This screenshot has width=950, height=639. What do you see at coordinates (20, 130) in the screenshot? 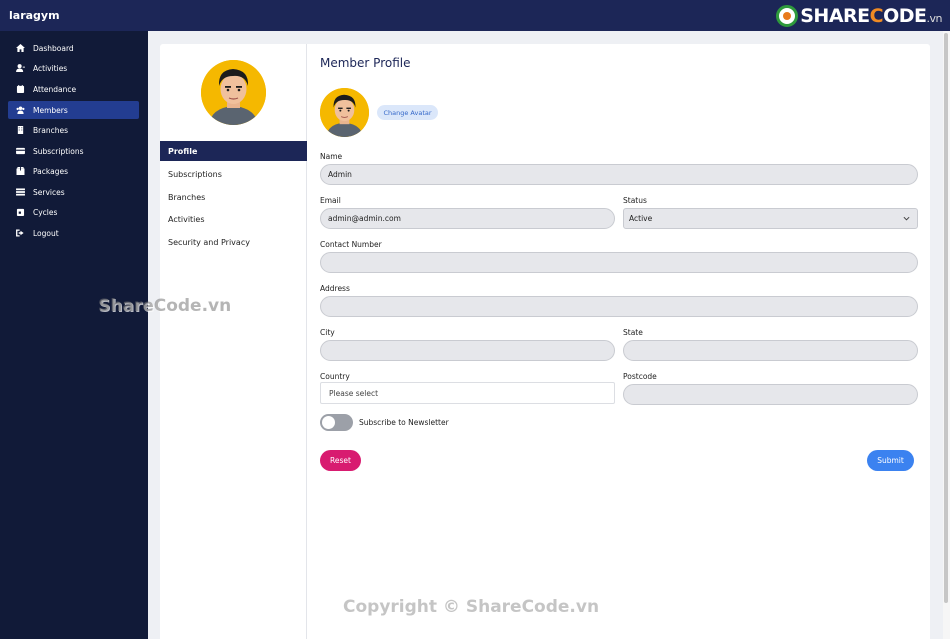
I see `building-icon` at bounding box center [20, 130].